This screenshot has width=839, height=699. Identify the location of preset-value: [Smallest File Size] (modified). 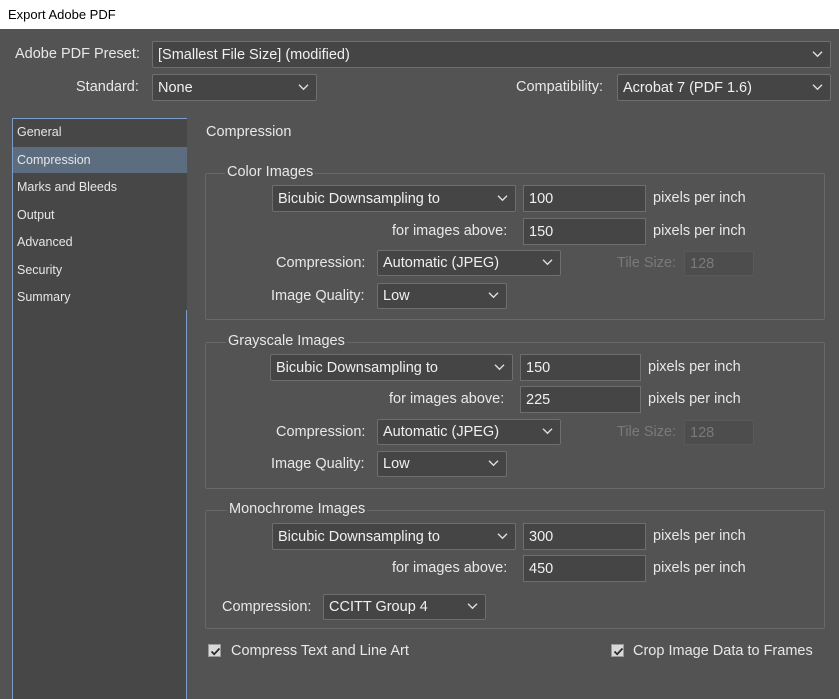
(254, 54).